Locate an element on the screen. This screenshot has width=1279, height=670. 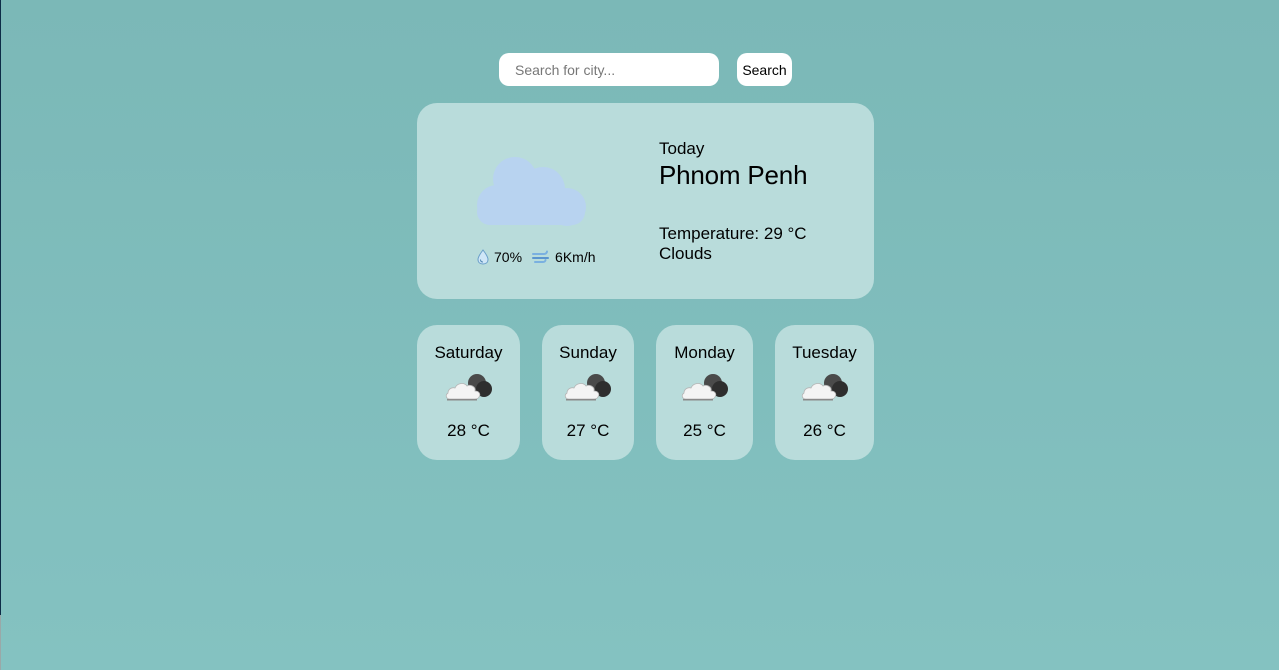
forecast-day: Sunday is located at coordinates (588, 352).